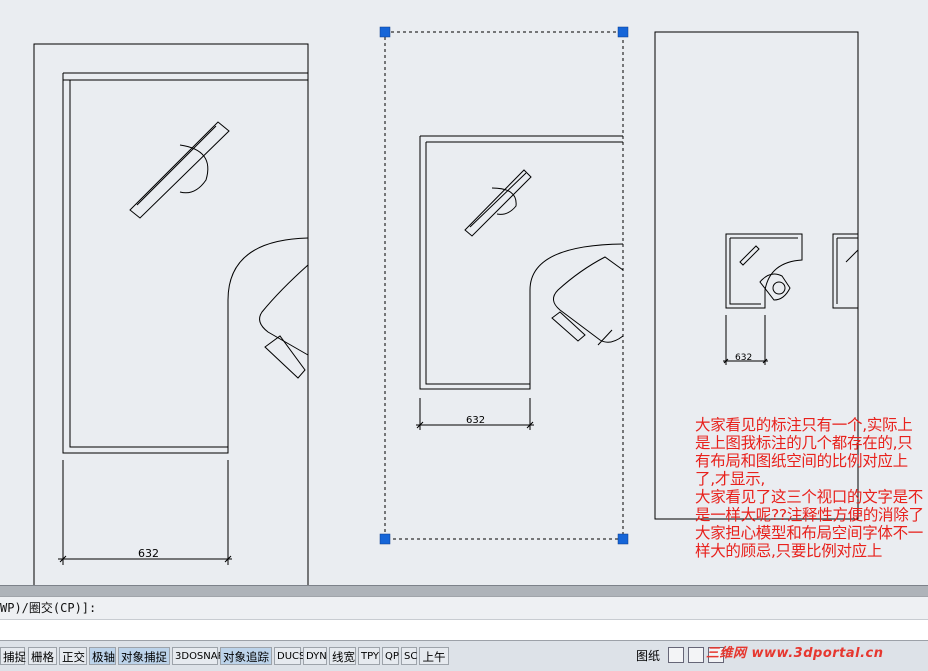  Describe the element at coordinates (289, 656) in the screenshot. I see `toggle-ducs: DUCS` at that location.